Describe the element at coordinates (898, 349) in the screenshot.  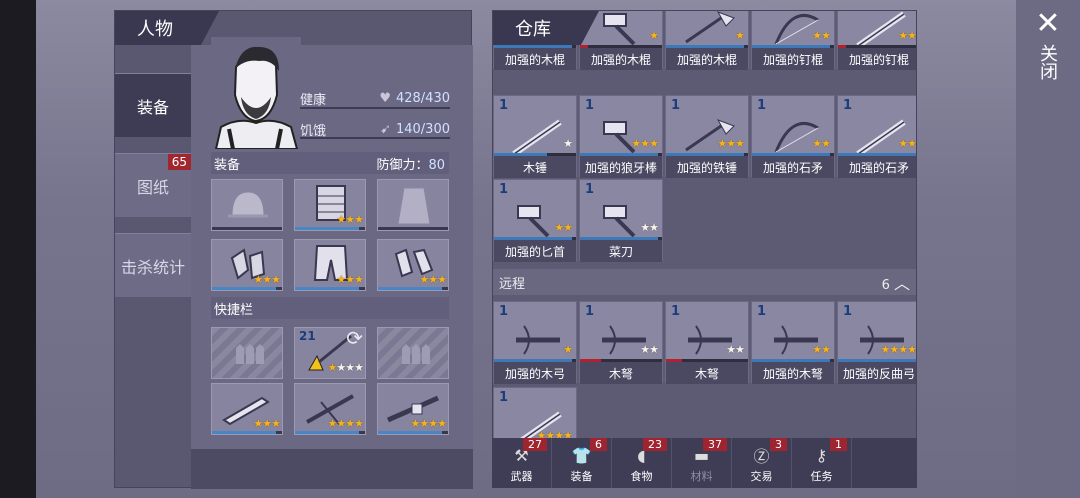
I see `item-stars: ★★★★` at that location.